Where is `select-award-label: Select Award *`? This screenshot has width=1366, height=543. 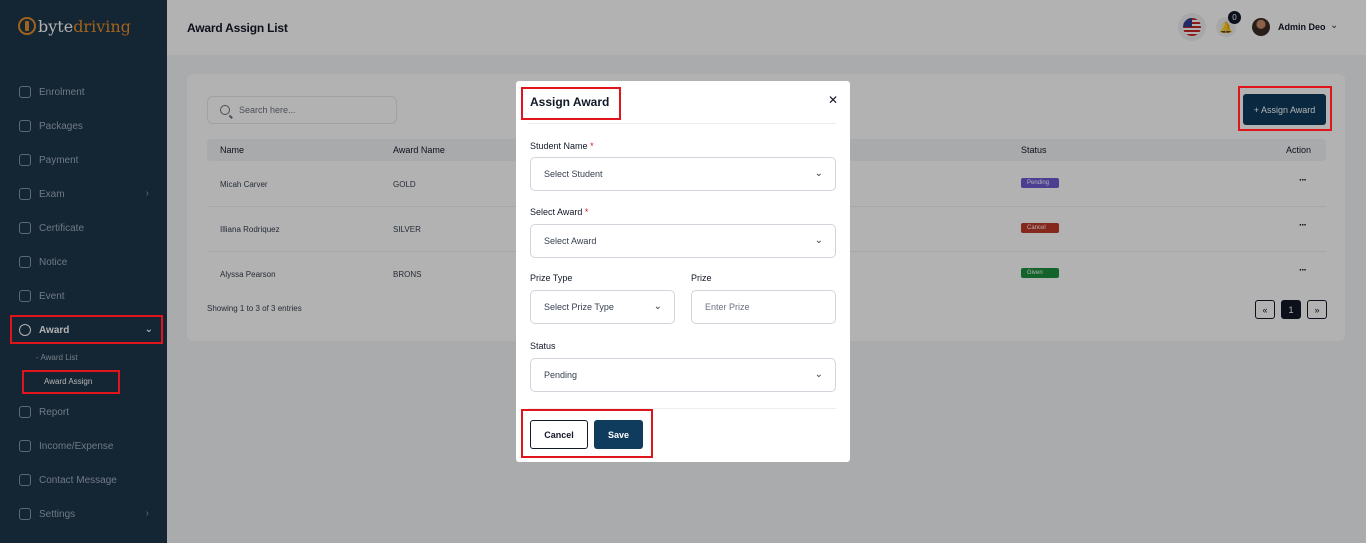
select-award-label: Select Award * is located at coordinates (559, 212).